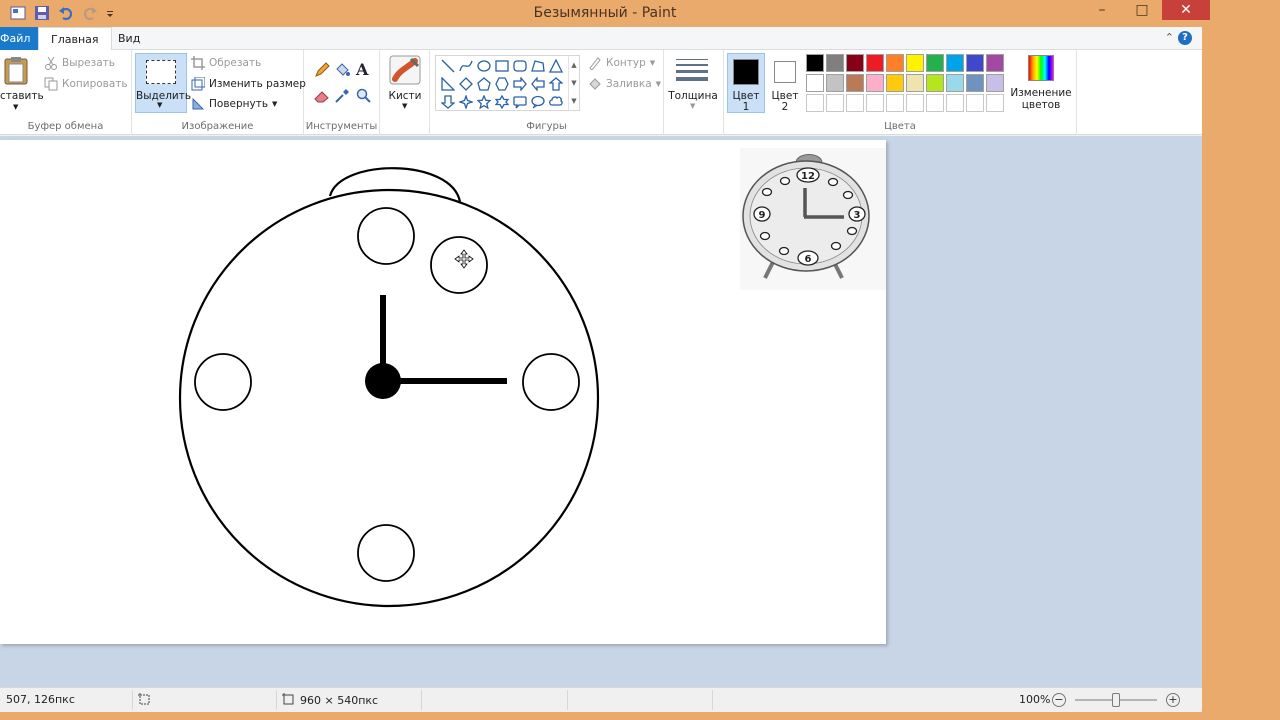 Image resolution: width=1280 pixels, height=720 pixels. I want to click on down-arrow-shape-icon, so click(448, 102).